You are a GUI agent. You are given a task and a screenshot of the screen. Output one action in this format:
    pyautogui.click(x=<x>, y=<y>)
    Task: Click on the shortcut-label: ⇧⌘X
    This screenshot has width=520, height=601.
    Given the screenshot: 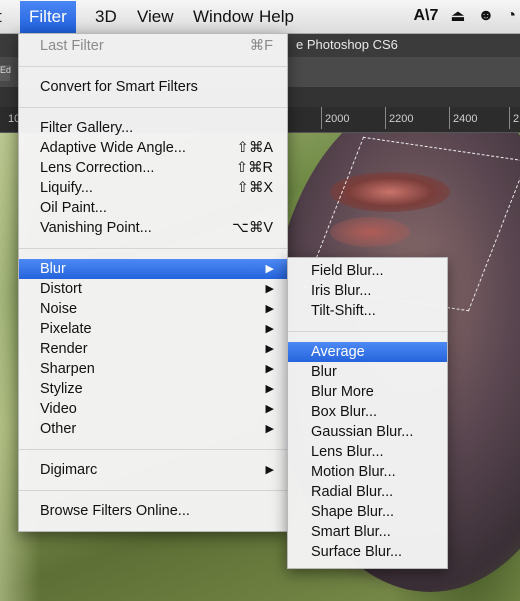 What is the action you would take?
    pyautogui.click(x=254, y=188)
    